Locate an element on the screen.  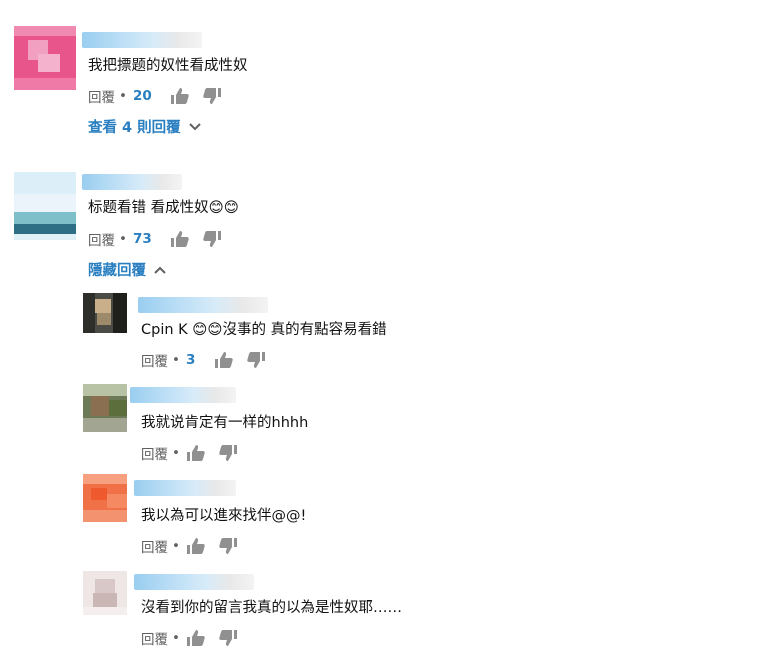
reply-text: Cpin K 😊😊沒事的 真的有點容易看錯 is located at coordinates (264, 330).